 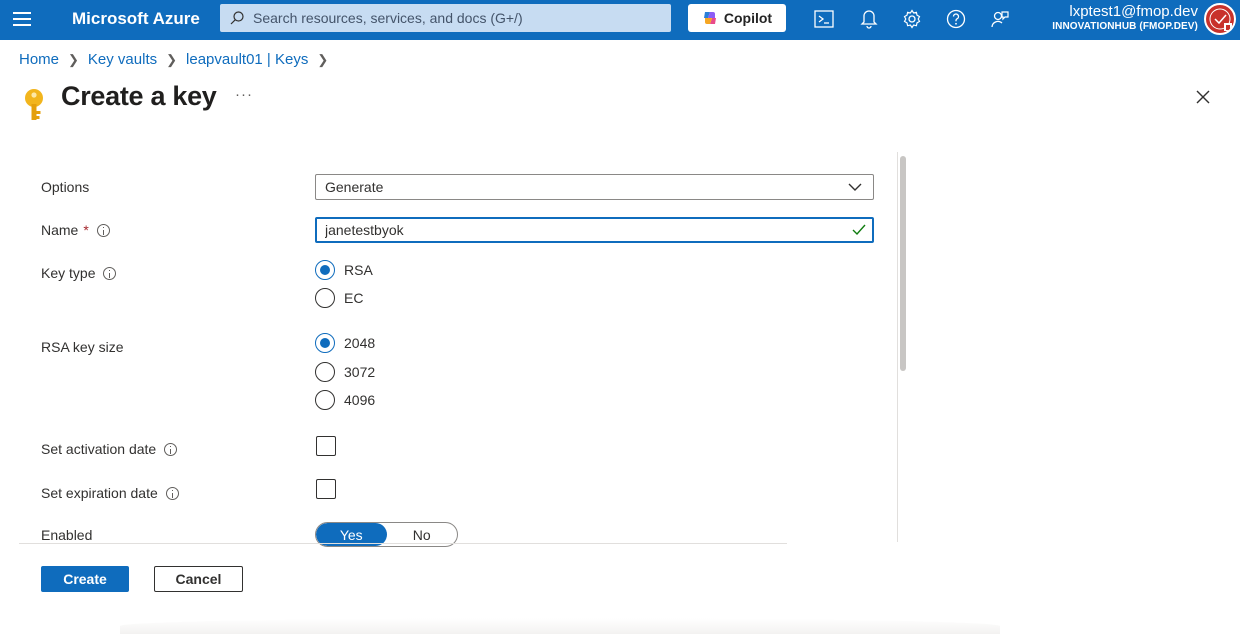 What do you see at coordinates (75, 230) in the screenshot?
I see `name-label: Name *` at bounding box center [75, 230].